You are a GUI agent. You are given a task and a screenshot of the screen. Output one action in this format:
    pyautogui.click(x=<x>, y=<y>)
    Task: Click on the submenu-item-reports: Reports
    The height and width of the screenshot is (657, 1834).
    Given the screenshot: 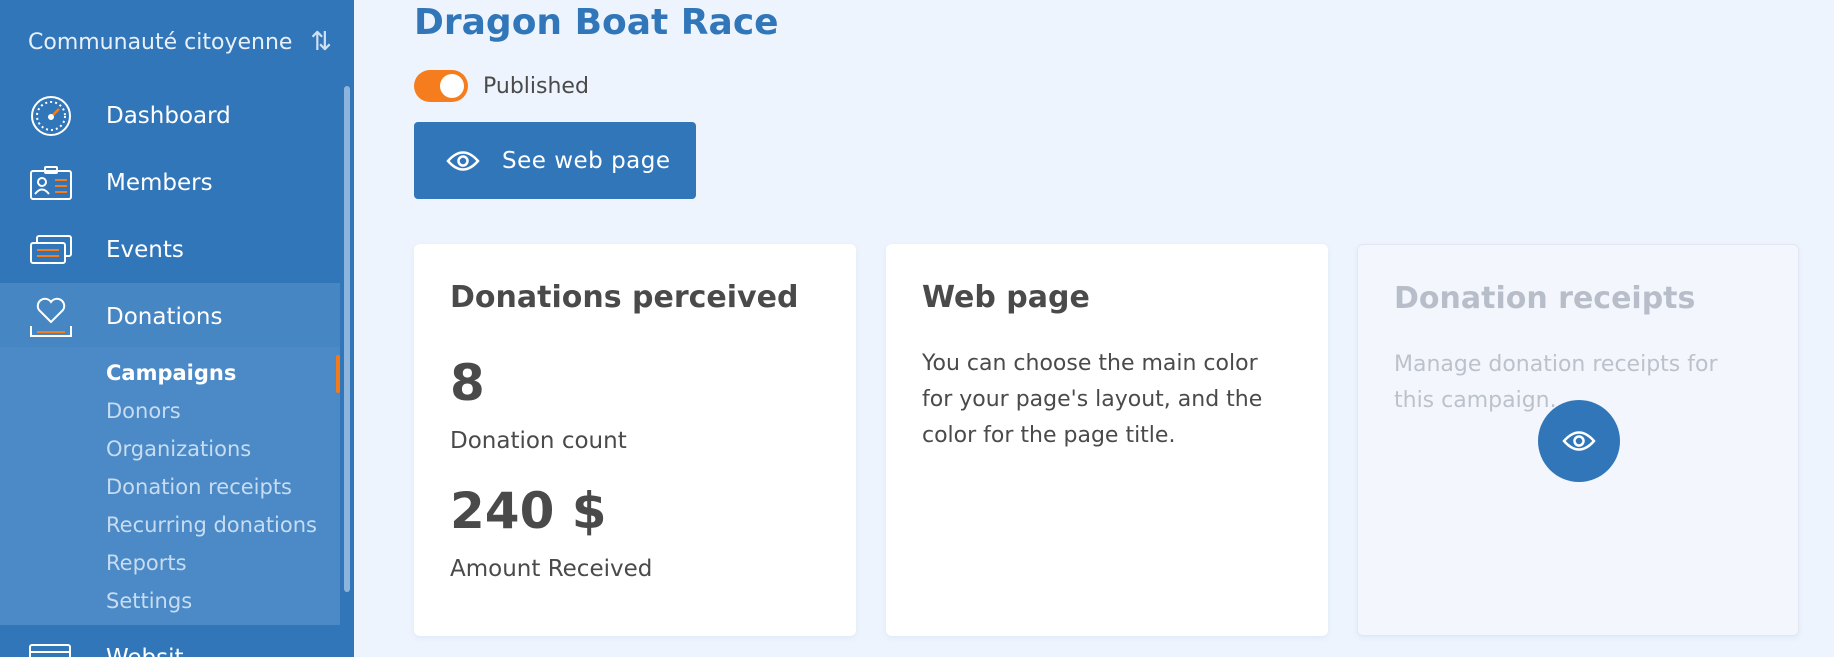 What is the action you would take?
    pyautogui.click(x=146, y=563)
    